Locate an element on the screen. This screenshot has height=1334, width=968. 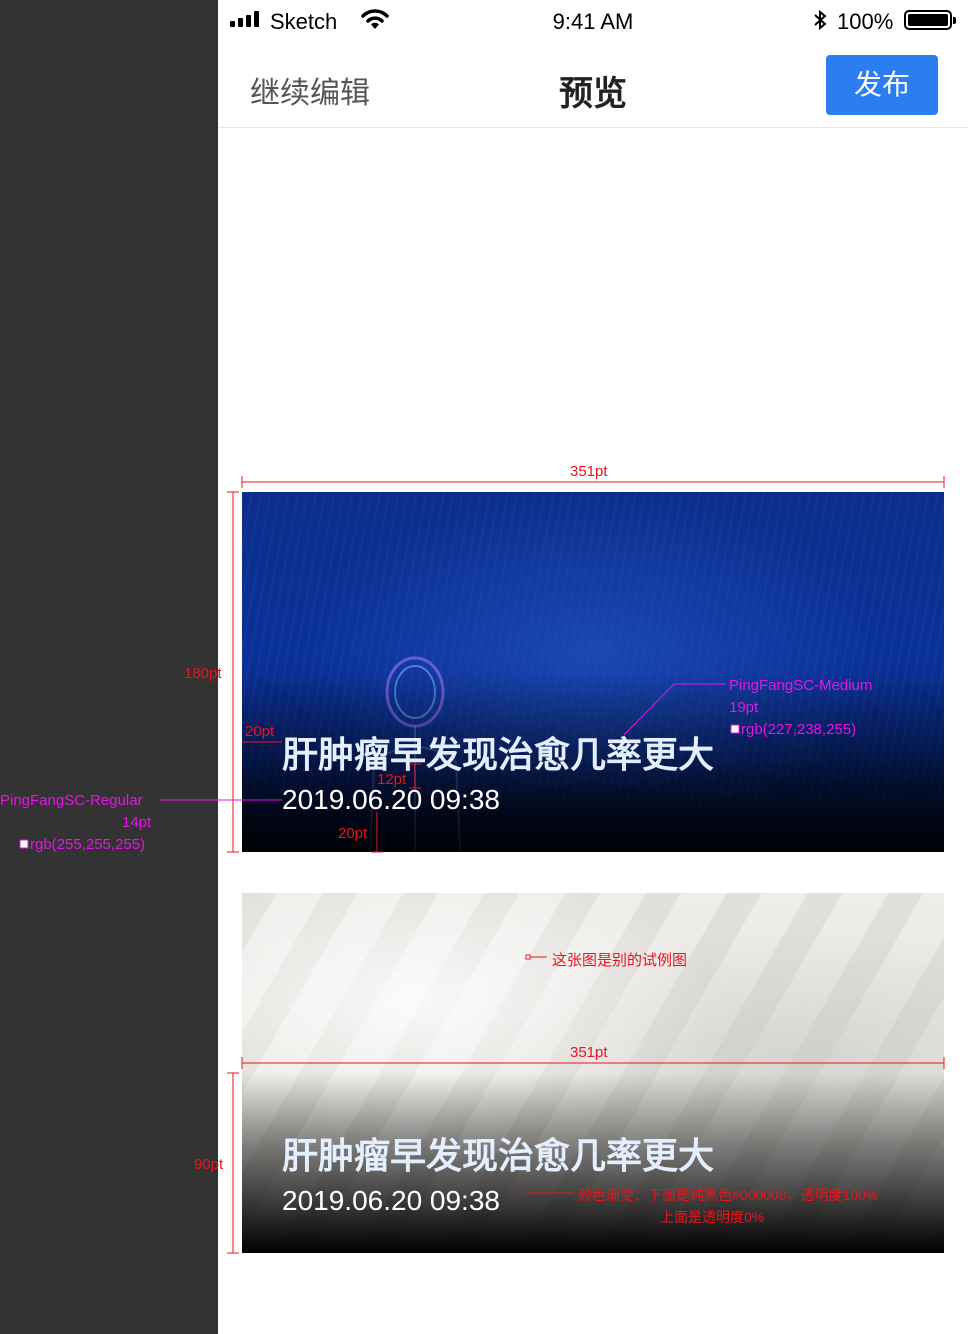
battery-icon is located at coordinates (930, 20).